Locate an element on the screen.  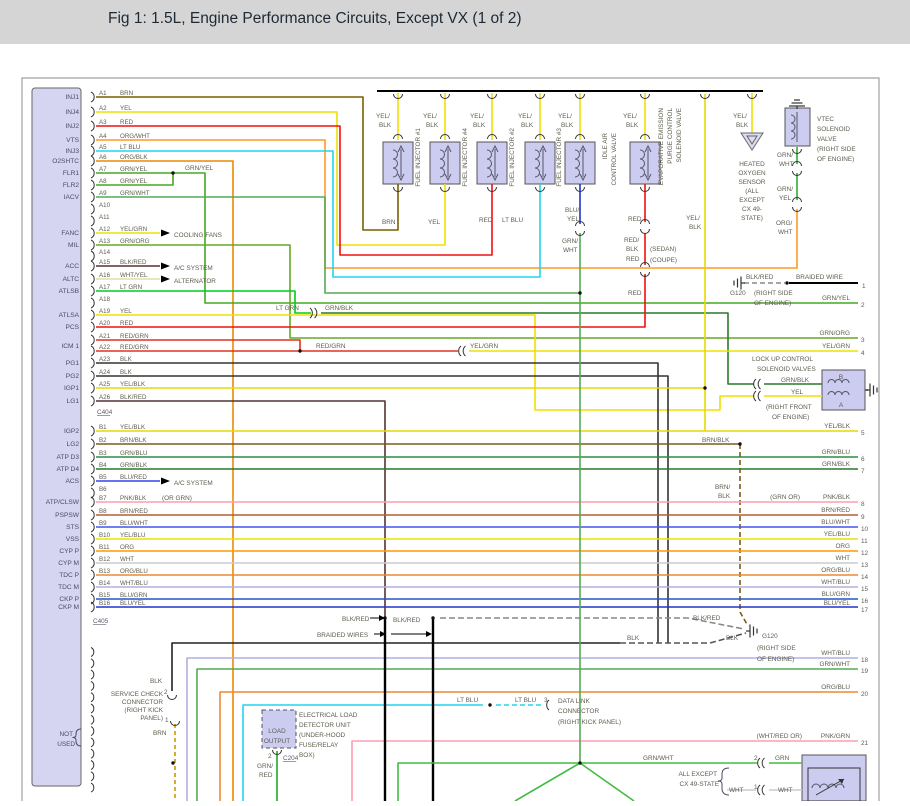
diagram-label: SERVICE CHECK is located at coordinates (137, 694).